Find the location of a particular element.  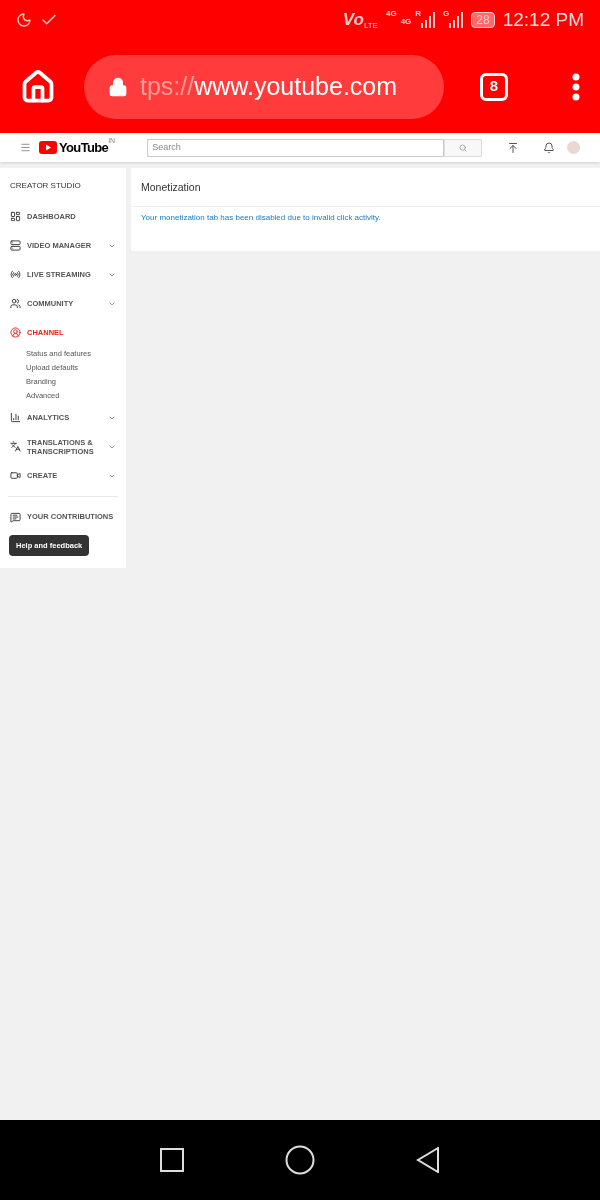

network-label: G is located at coordinates (446, 14).